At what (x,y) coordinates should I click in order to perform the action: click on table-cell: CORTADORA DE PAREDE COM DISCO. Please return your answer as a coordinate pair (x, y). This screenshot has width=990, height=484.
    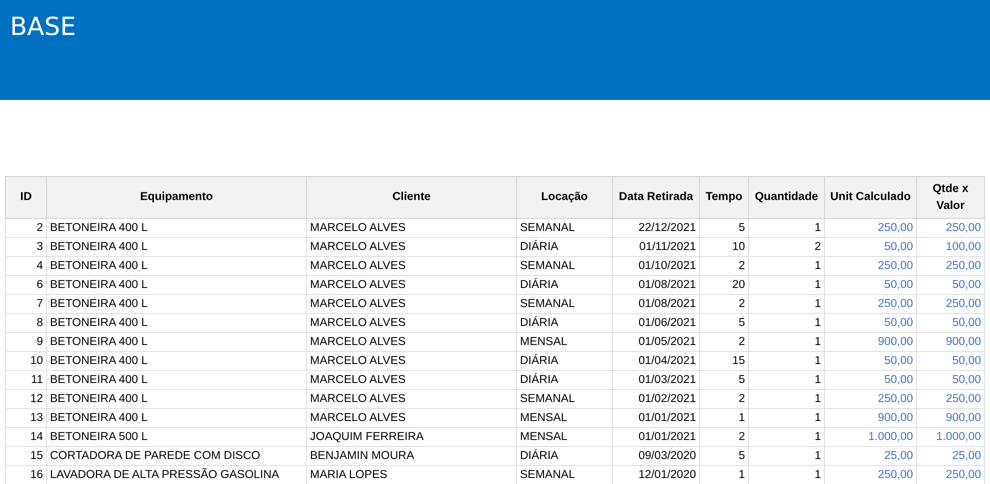
    Looking at the image, I should click on (176, 456).